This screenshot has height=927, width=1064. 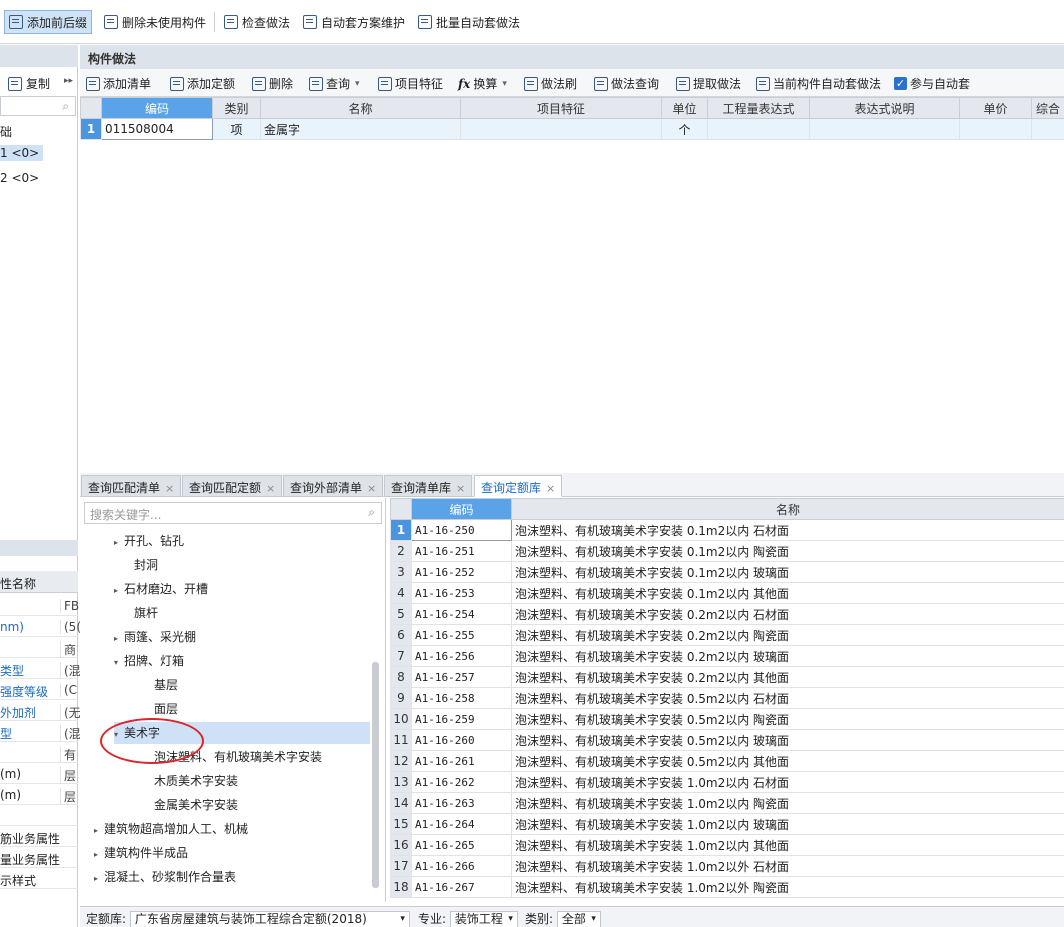 What do you see at coordinates (401, 803) in the screenshot?
I see `row-number: 14` at bounding box center [401, 803].